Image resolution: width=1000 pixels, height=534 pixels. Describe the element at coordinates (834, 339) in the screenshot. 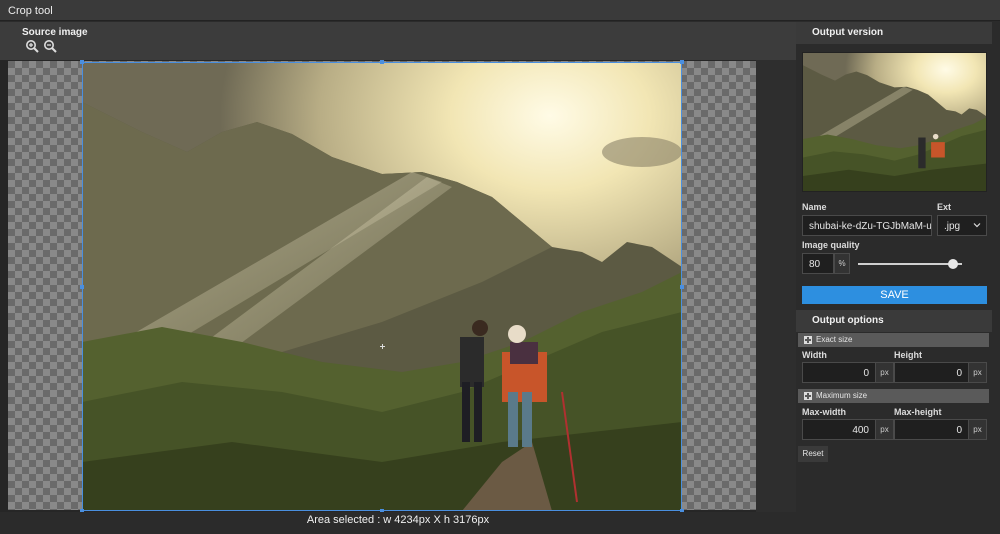

I see `exact-size-label: Exact size` at that location.